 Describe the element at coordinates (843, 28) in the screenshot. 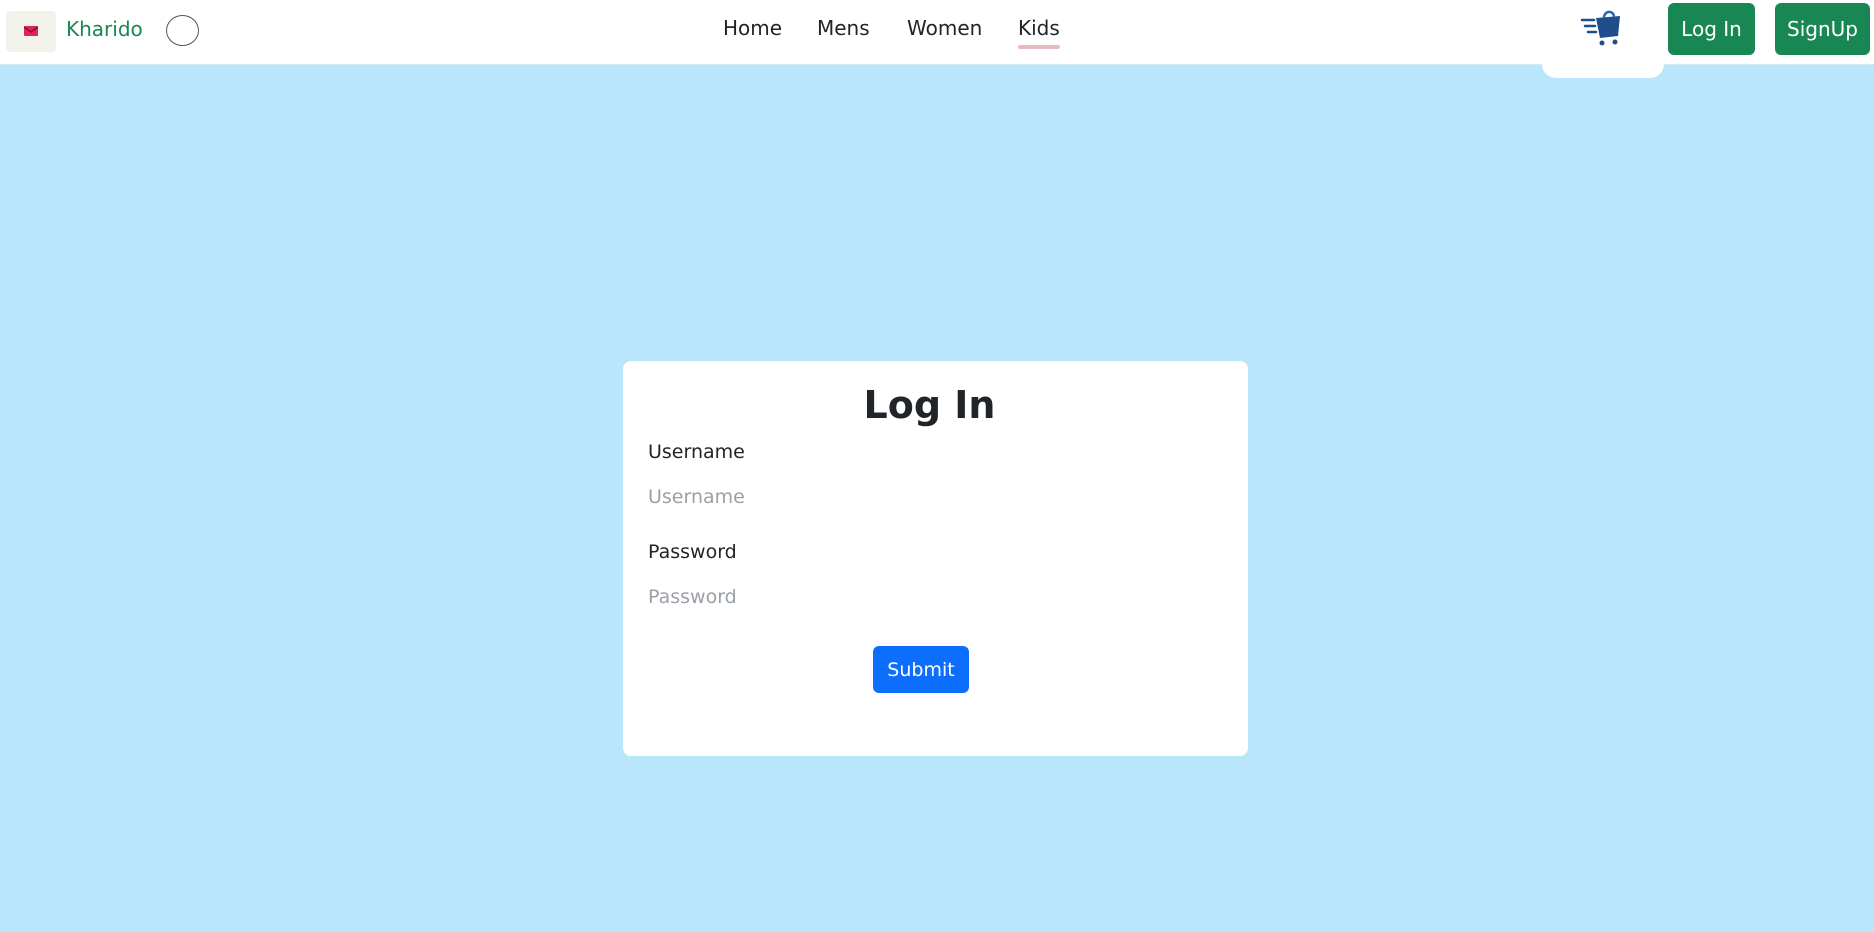

I see `nav-link-mens: Mens` at that location.